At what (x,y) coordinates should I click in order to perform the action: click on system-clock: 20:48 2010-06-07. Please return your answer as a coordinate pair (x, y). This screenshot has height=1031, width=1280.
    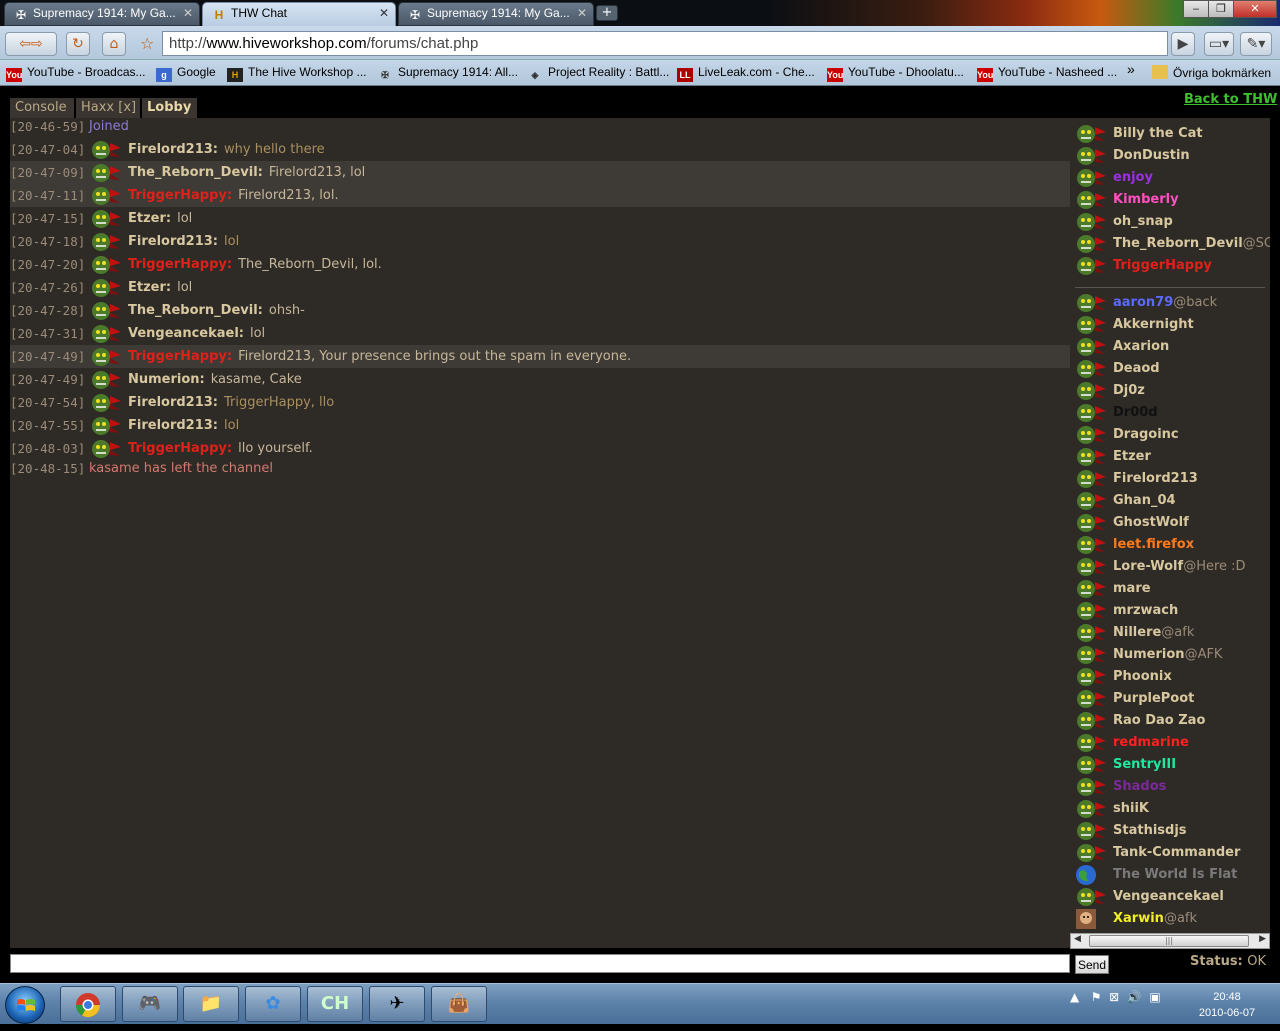
    Looking at the image, I should click on (1227, 1005).